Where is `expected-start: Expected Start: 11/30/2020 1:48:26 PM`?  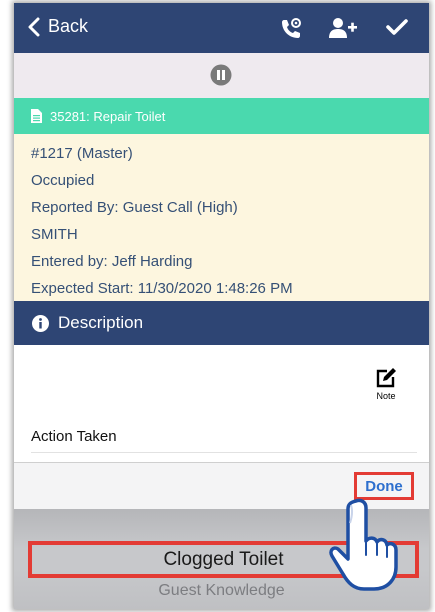
expected-start: Expected Start: 11/30/2020 1:48:26 PM is located at coordinates (162, 288).